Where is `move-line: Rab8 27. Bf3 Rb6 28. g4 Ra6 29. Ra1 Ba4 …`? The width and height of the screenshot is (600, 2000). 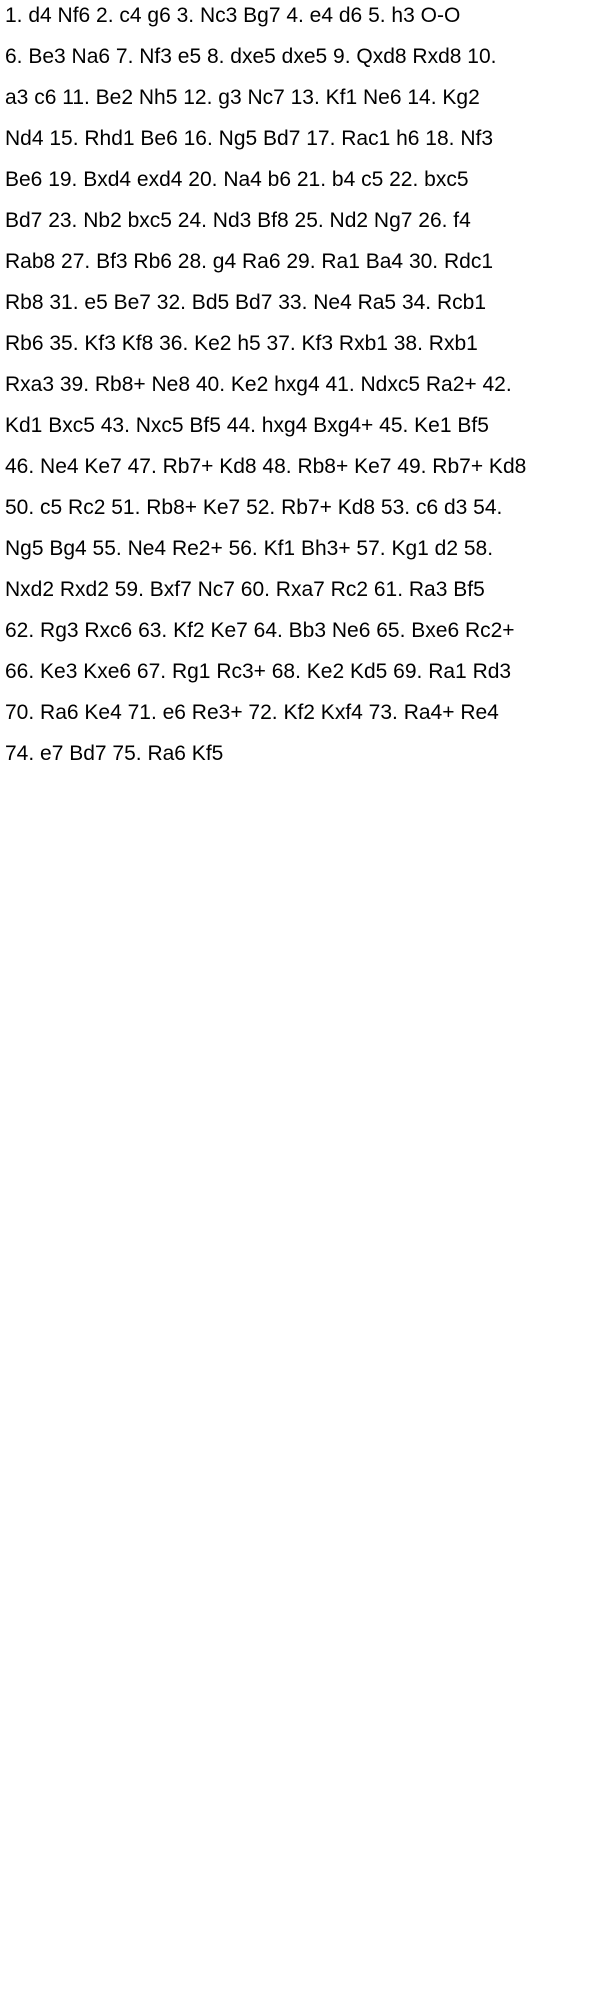
move-line: Rab8 27. Bf3 Rb6 28. g4 Ra6 29. Ra1 Ba4 … is located at coordinates (249, 261).